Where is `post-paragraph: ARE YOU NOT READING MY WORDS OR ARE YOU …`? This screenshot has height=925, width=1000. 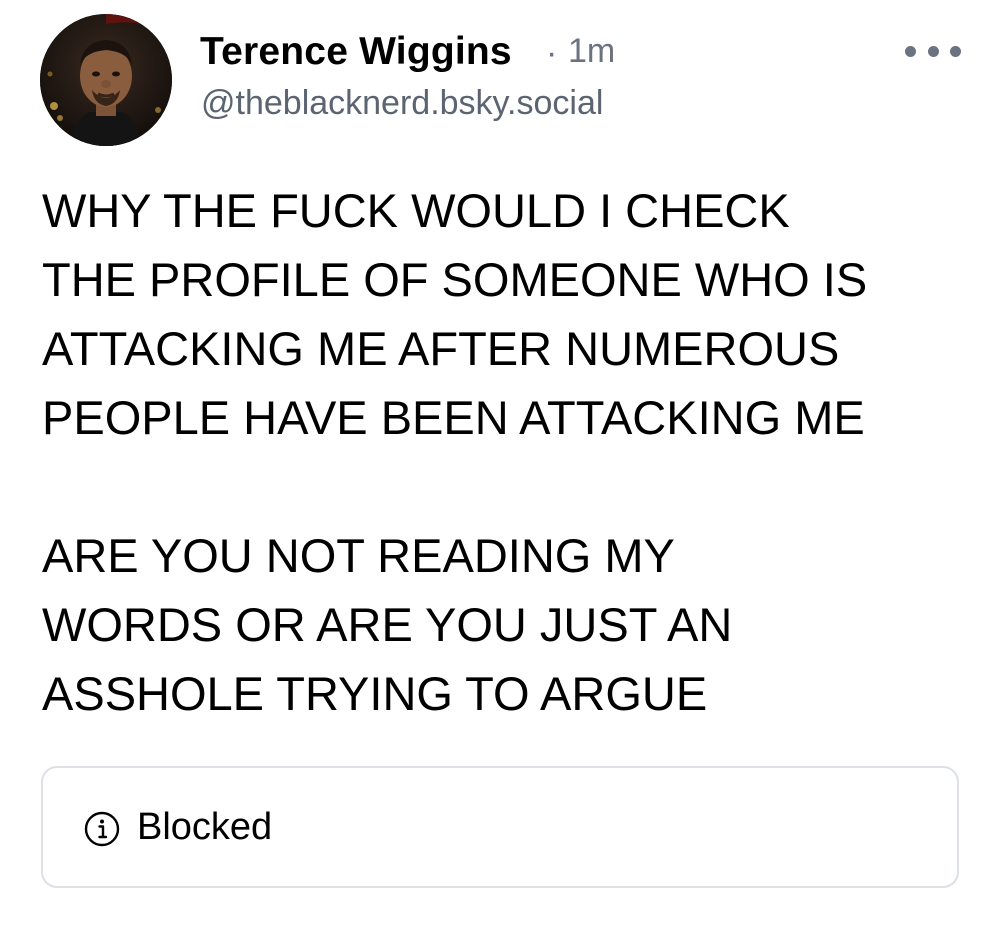 post-paragraph: ARE YOU NOT READING MY WORDS OR ARE YOU … is located at coordinates (387, 624).